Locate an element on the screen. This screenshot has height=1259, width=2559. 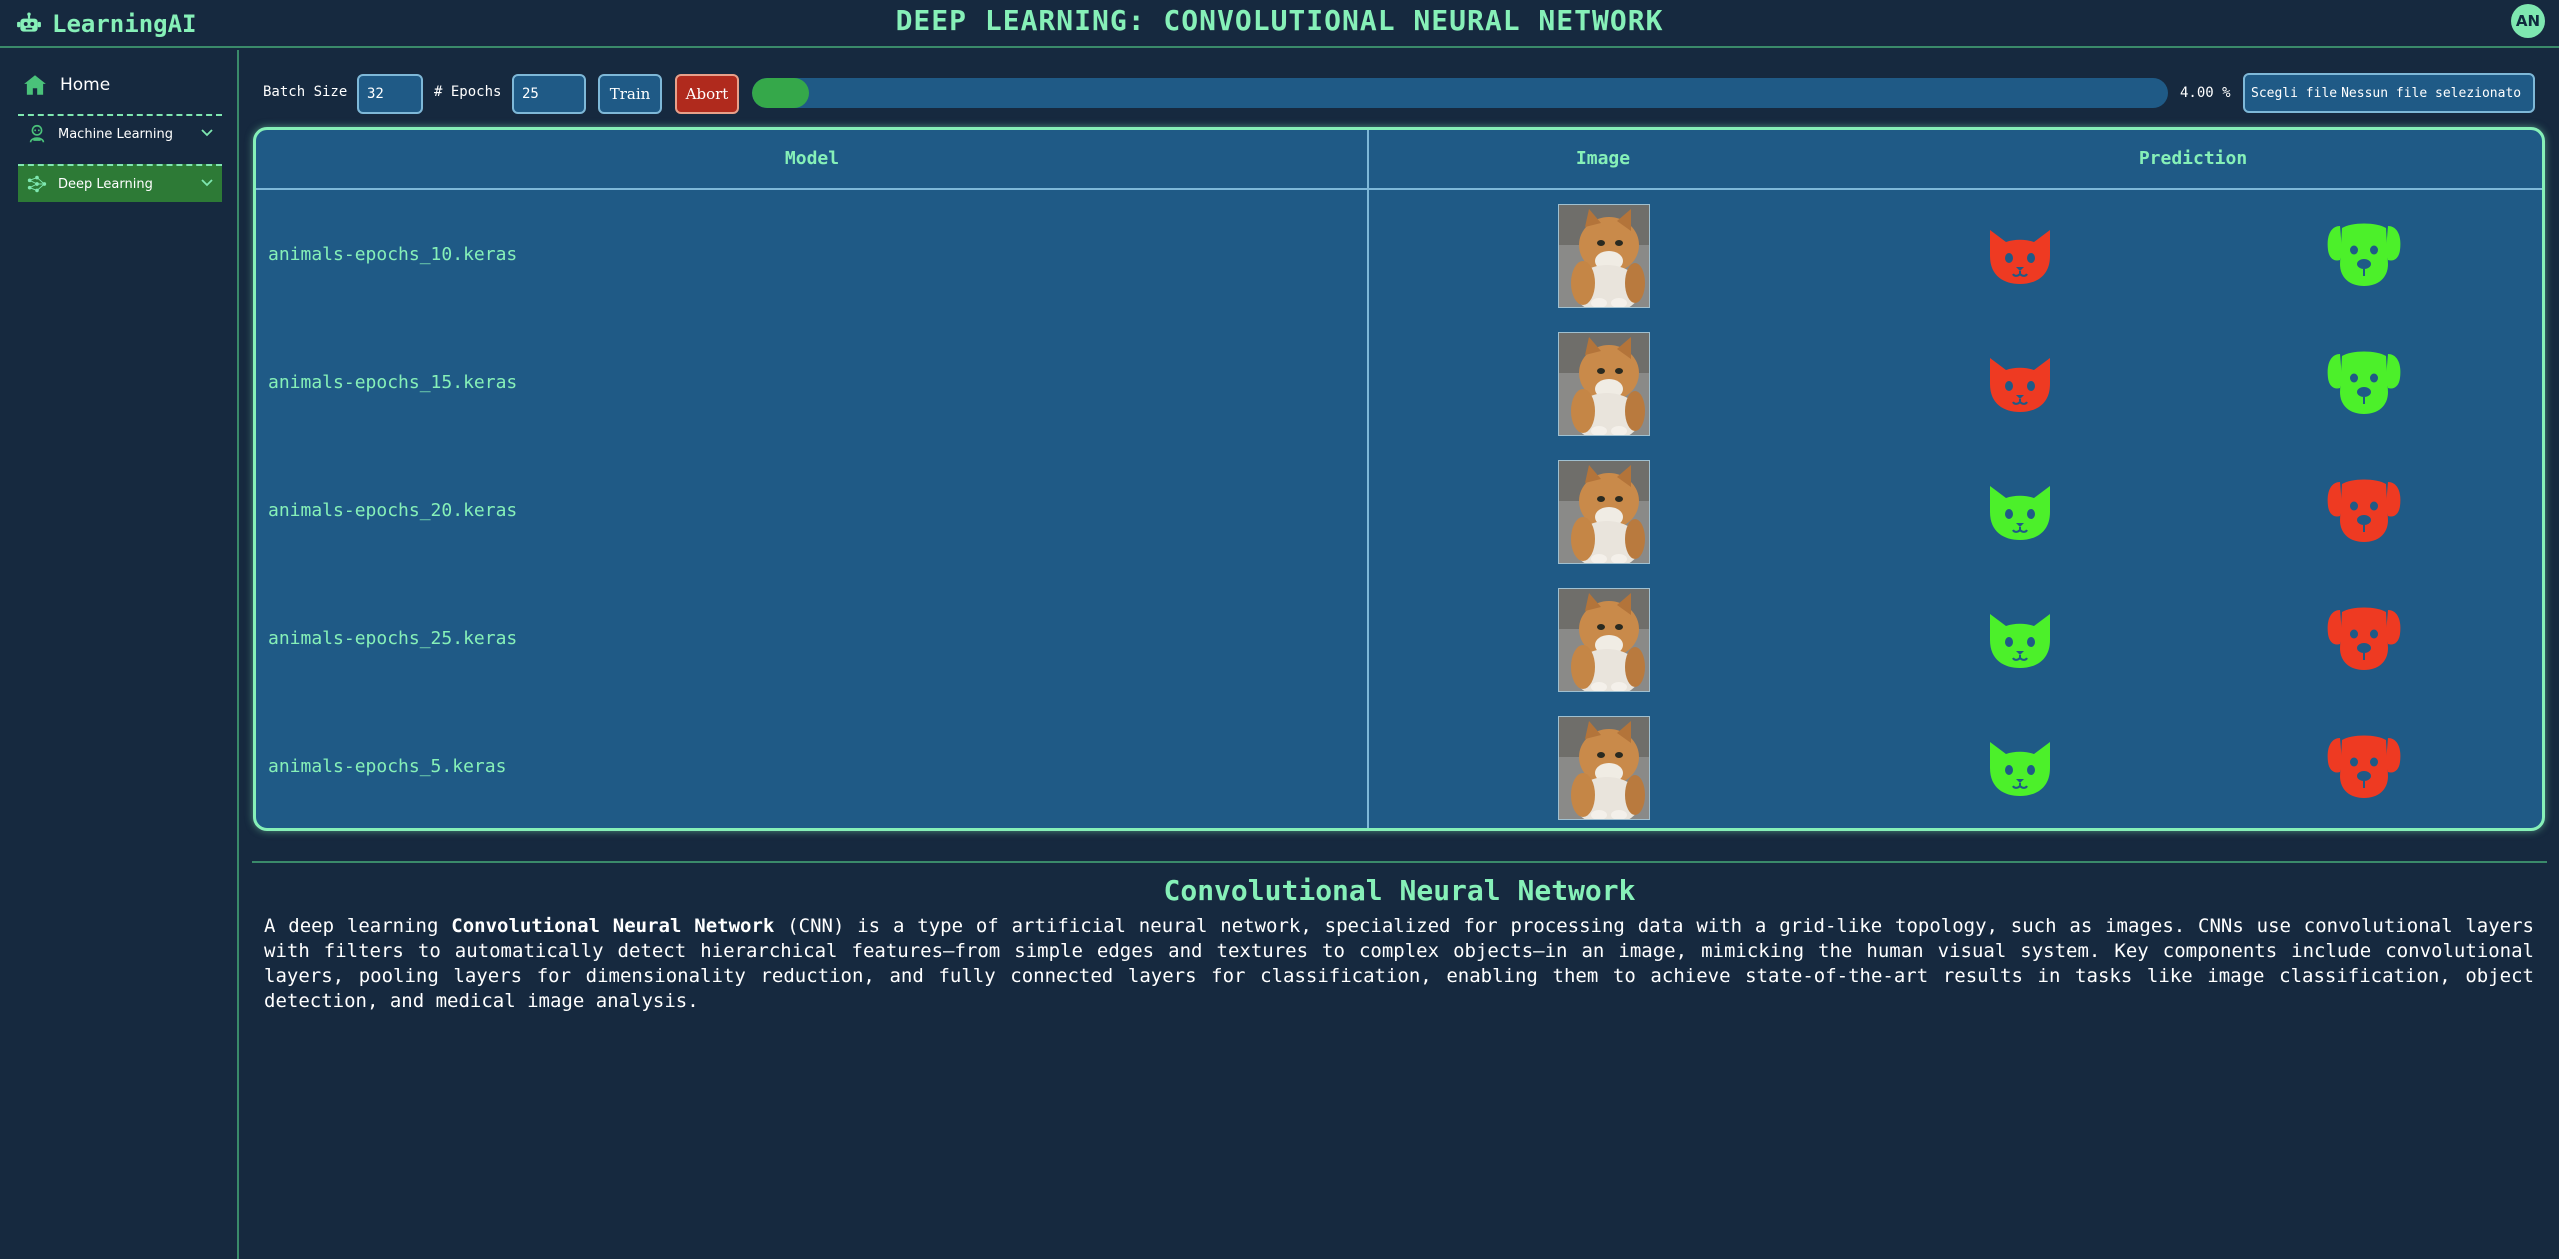
column-header-image: Image is located at coordinates (1603, 158).